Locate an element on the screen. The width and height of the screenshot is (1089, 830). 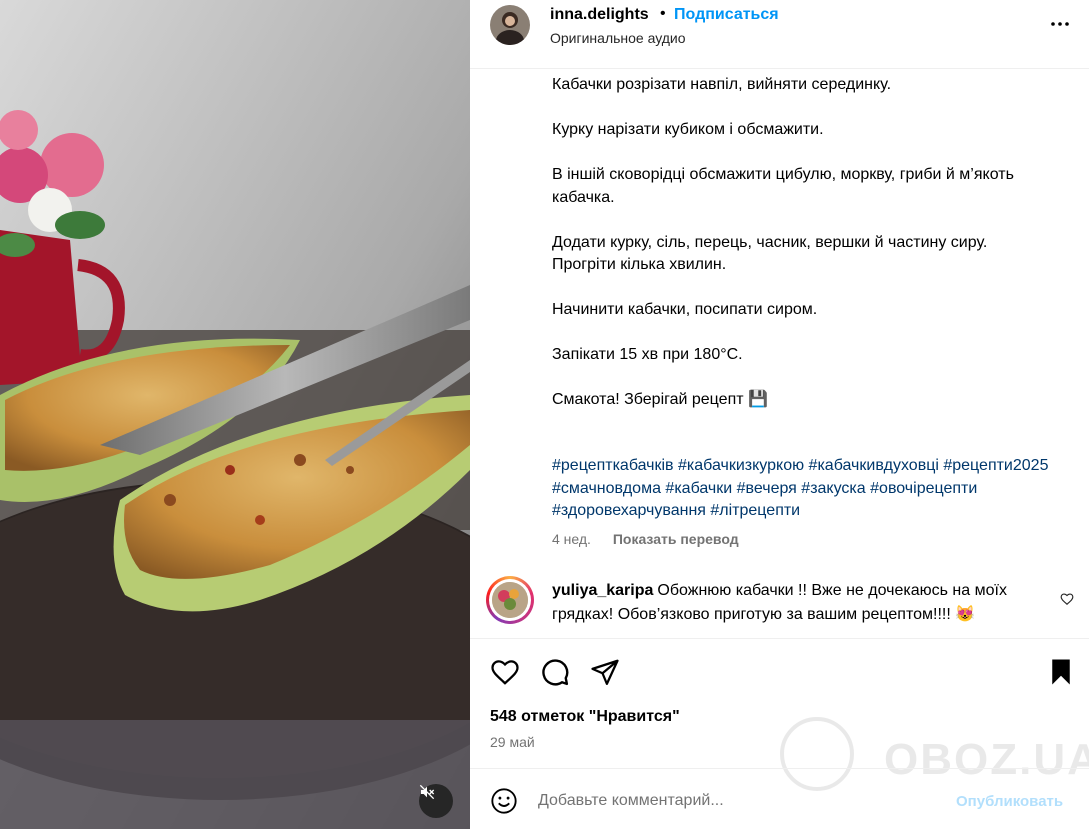
author-username: inna.delights is located at coordinates (599, 15).